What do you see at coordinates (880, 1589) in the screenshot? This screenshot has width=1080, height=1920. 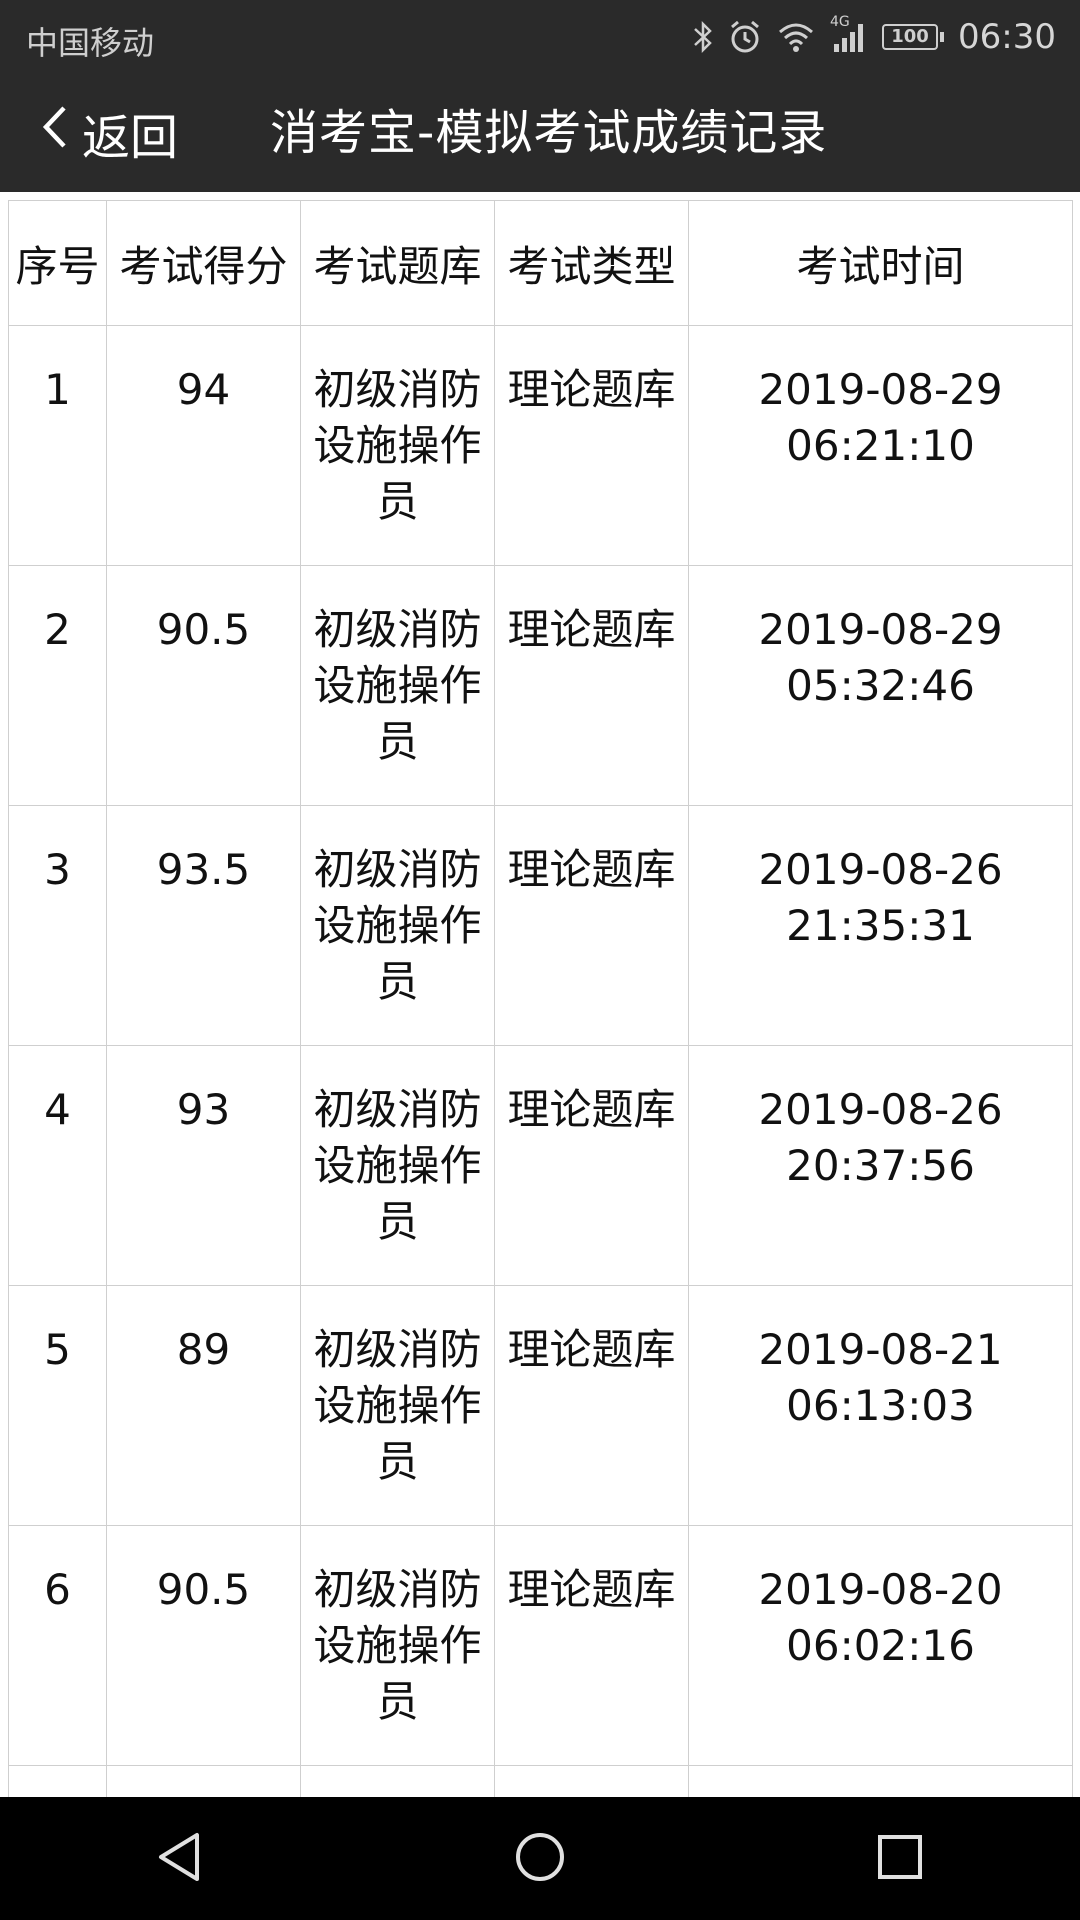 I see `cell-date: 2019-08-20` at bounding box center [880, 1589].